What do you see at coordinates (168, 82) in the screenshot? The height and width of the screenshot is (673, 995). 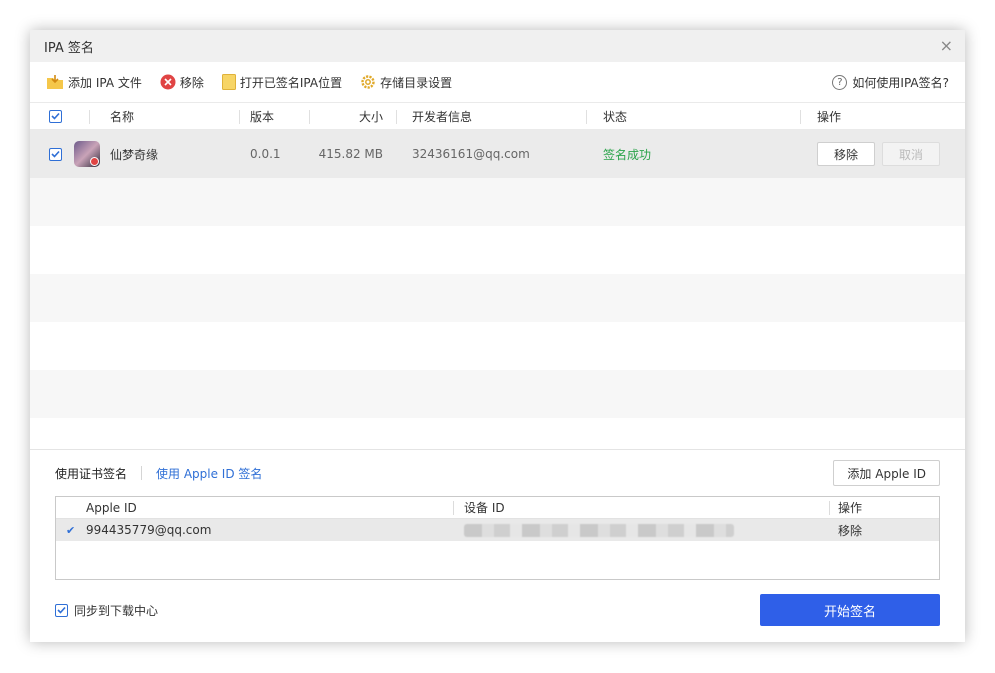 I see `remove-circle-icon` at bounding box center [168, 82].